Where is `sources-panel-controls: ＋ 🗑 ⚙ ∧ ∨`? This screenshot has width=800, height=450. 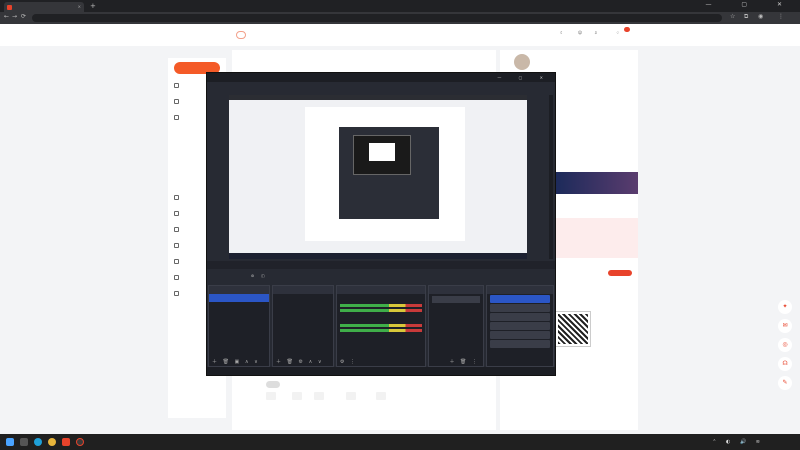 sources-panel-controls: ＋ 🗑 ⚙ ∧ ∨ is located at coordinates (303, 362).